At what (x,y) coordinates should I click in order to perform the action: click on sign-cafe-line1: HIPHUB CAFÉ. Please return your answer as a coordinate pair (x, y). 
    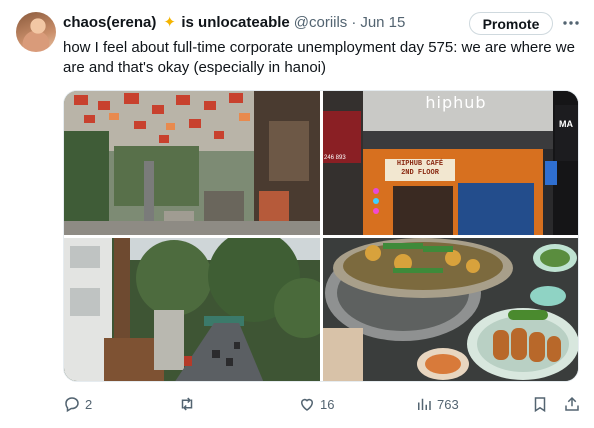
    Looking at the image, I should click on (420, 164).